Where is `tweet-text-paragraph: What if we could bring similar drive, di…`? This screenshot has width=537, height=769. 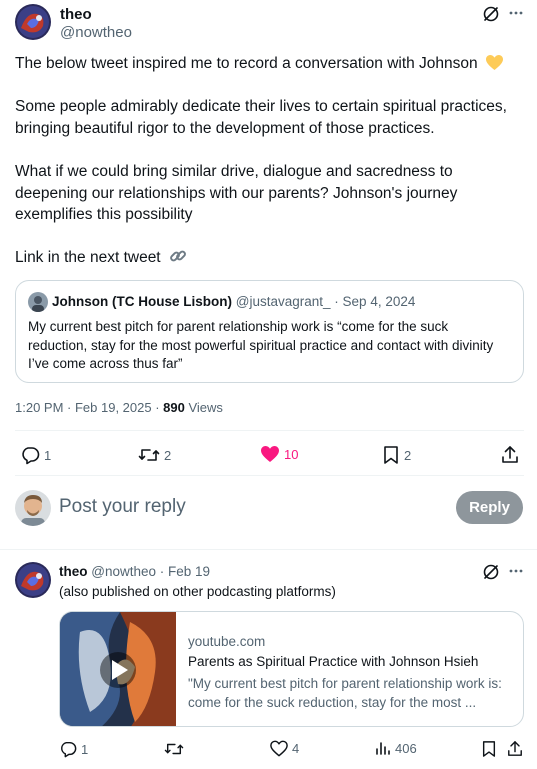 tweet-text-paragraph: What if we could bring similar drive, di… is located at coordinates (236, 193).